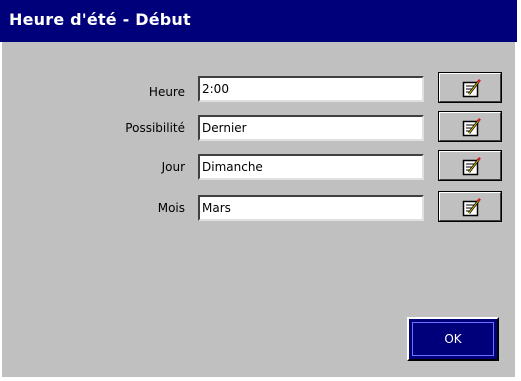 The image size is (521, 381). What do you see at coordinates (100, 19) in the screenshot?
I see `window-title: Heure d'été - Début` at bounding box center [100, 19].